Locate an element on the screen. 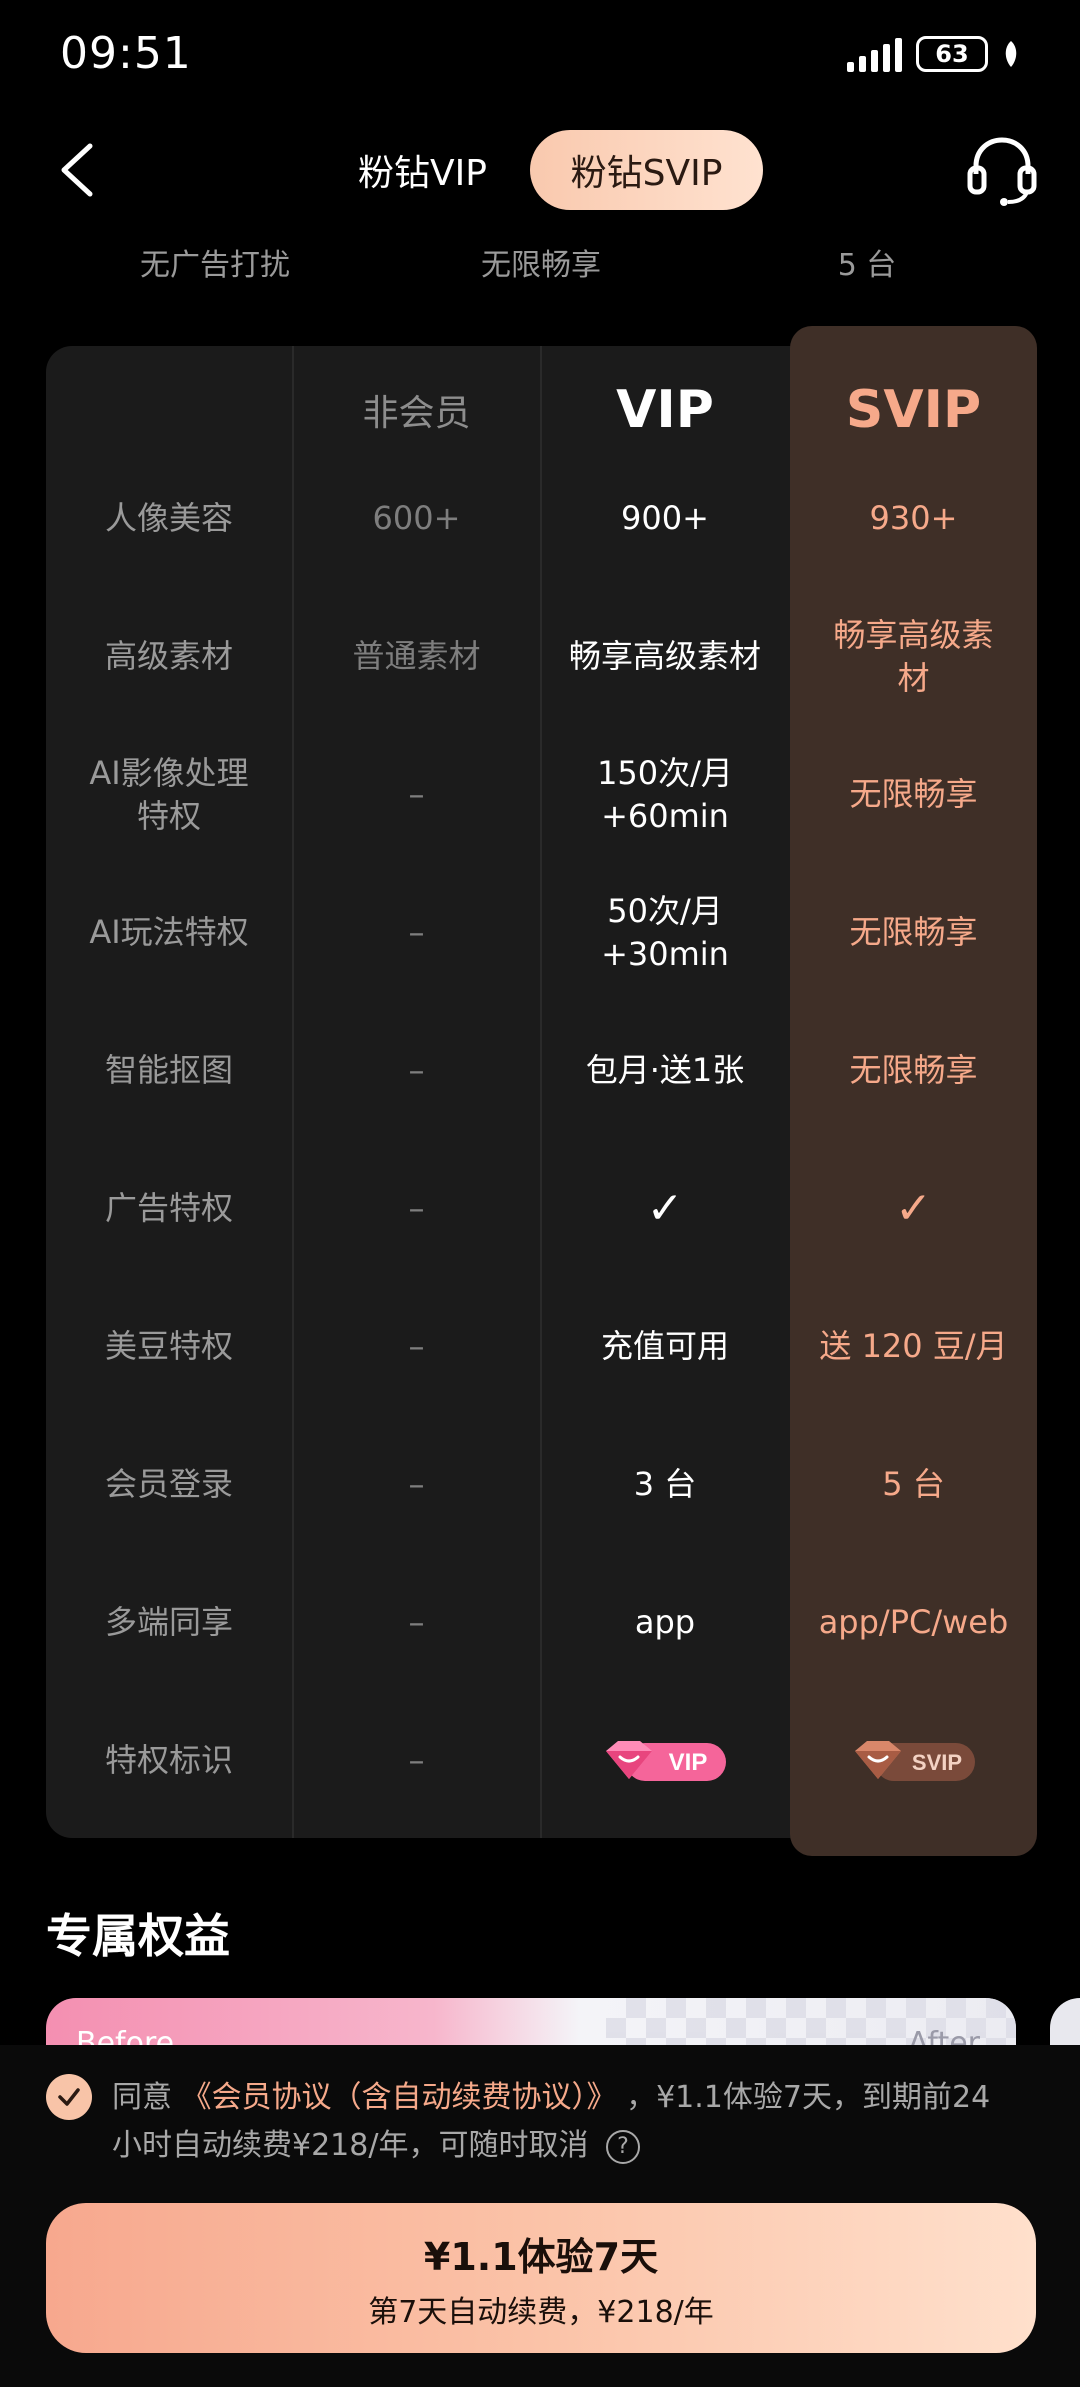 Image resolution: width=1080 pixels, height=2387 pixels. header-vip: VIP is located at coordinates (665, 410).